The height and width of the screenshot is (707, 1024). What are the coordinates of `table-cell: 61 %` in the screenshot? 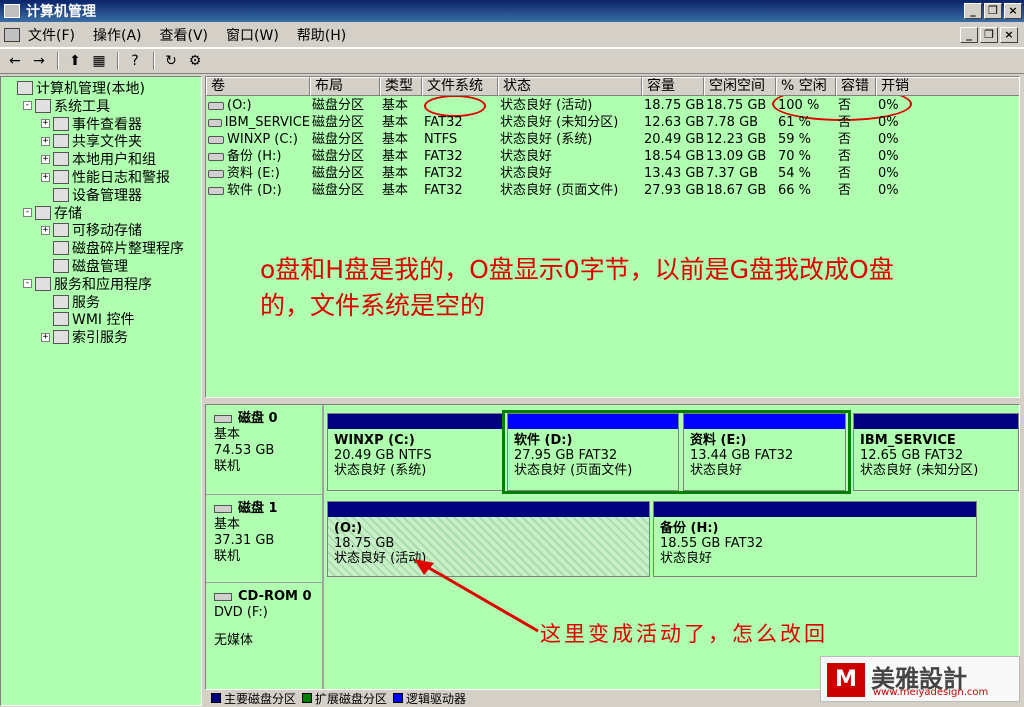 It's located at (795, 122).